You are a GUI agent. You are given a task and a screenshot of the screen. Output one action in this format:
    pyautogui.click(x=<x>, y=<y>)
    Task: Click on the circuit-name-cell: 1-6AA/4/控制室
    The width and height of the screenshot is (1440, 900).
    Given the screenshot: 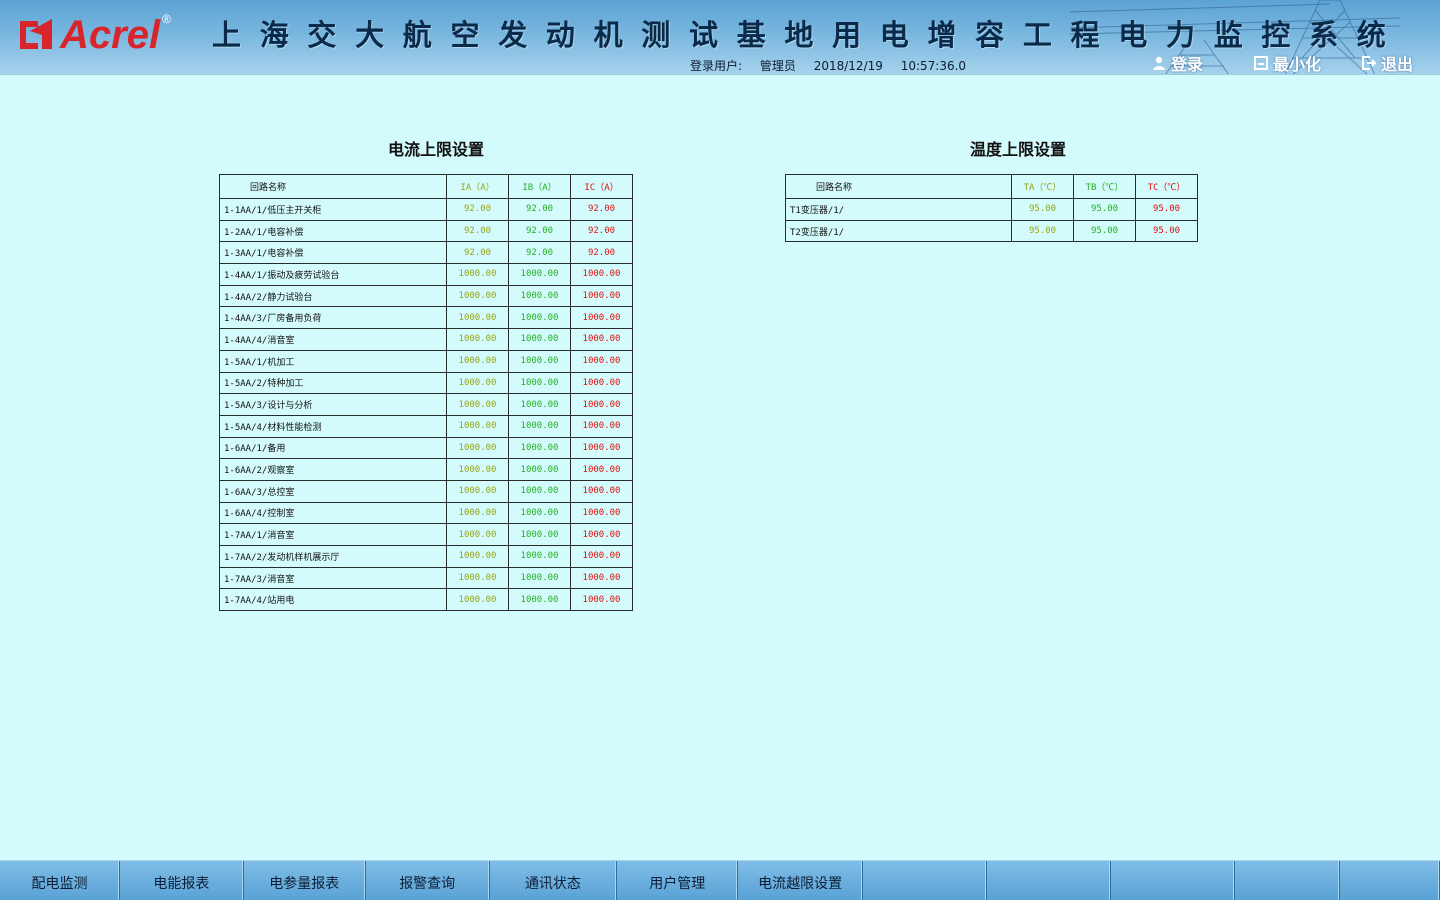 What is the action you would take?
    pyautogui.click(x=333, y=513)
    